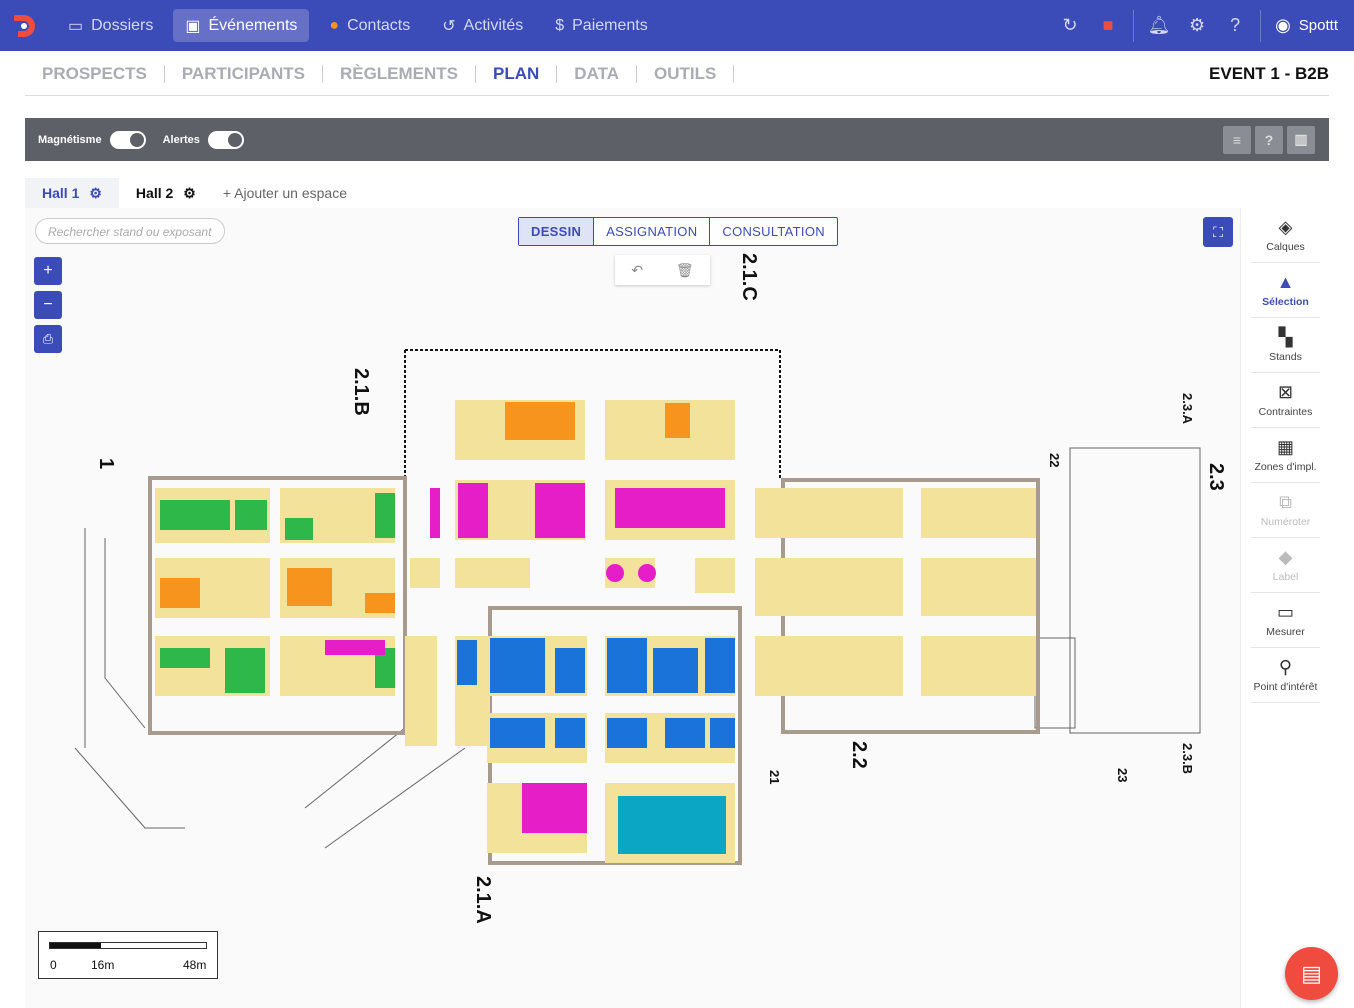  I want to click on chat-button: ▤, so click(1311, 973).